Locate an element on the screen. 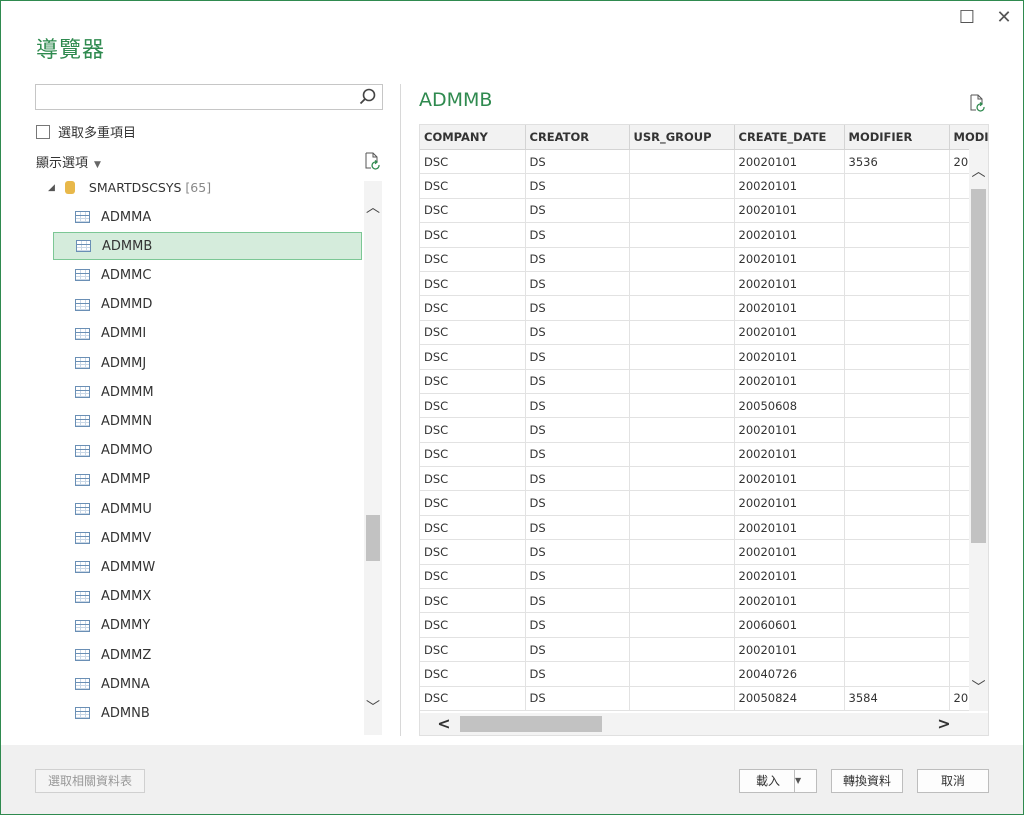 This screenshot has width=1024, height=815. tree-item-table: ADMMZ is located at coordinates (207, 655).